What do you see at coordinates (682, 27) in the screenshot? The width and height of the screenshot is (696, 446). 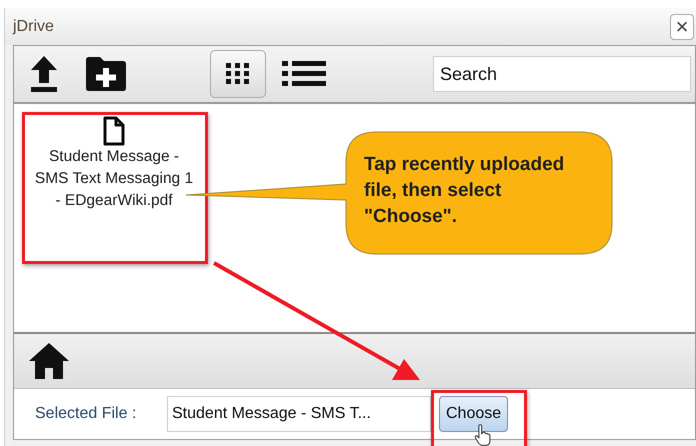 I see `close-button: ×` at bounding box center [682, 27].